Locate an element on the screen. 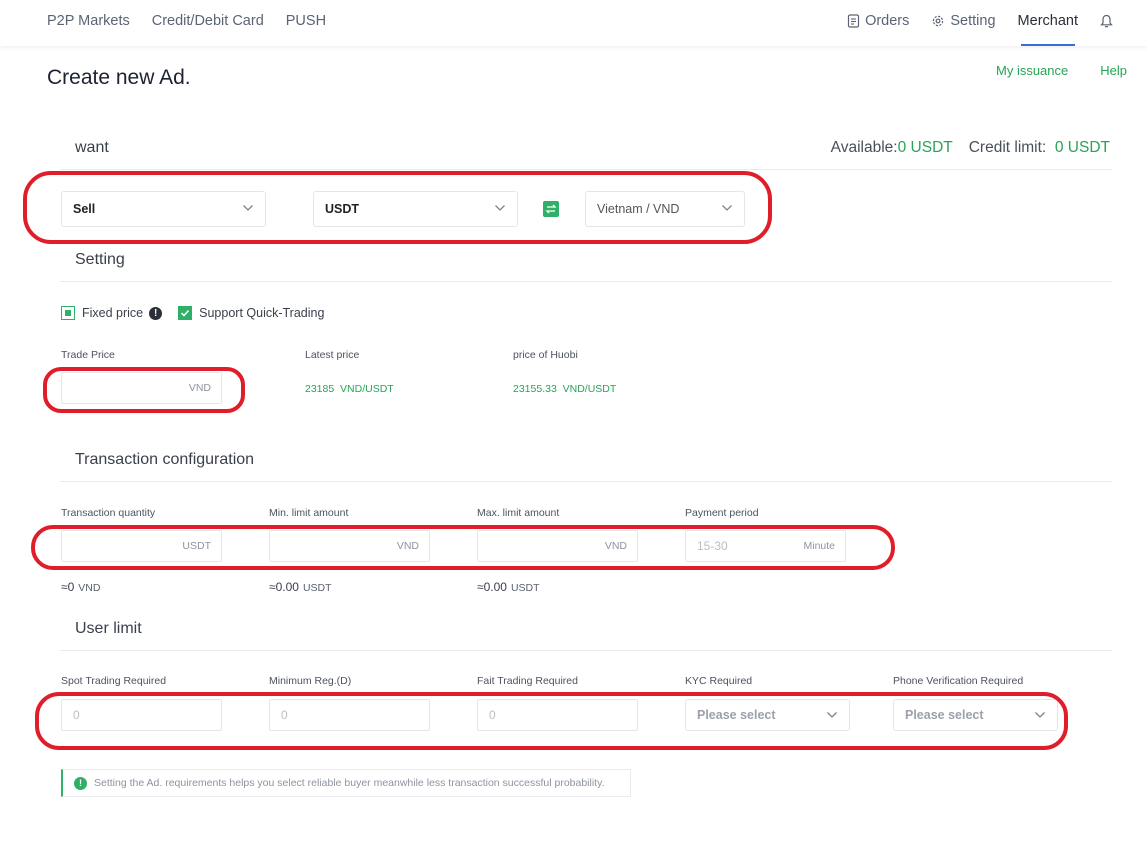 This screenshot has height=841, width=1147. fixed-price-label: Fixed price is located at coordinates (113, 313).